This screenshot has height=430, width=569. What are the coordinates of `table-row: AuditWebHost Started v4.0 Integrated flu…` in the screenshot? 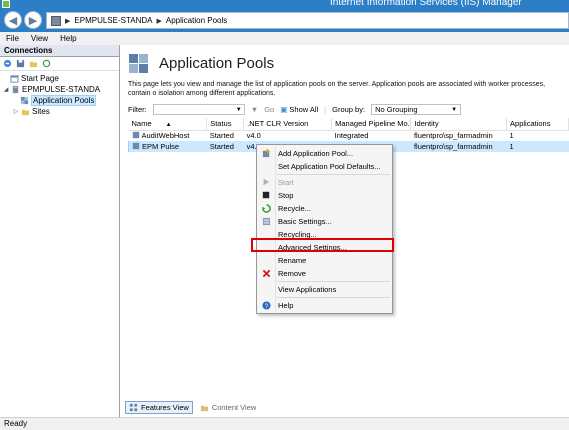 It's located at (349, 135).